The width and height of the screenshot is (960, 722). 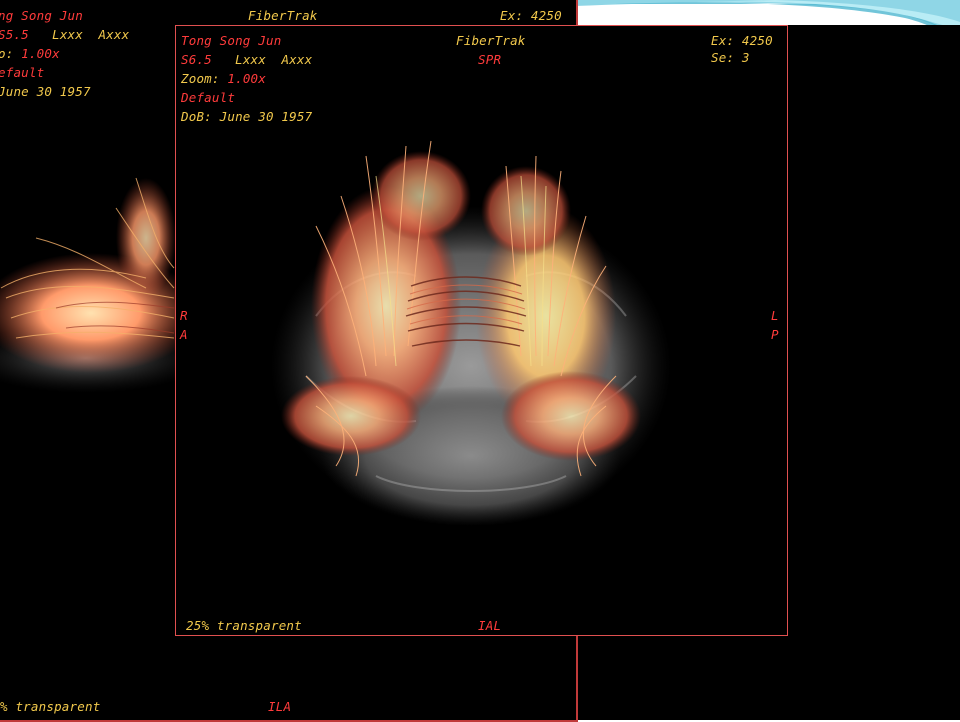 I want to click on orientation-right: L P, so click(x=775, y=325).